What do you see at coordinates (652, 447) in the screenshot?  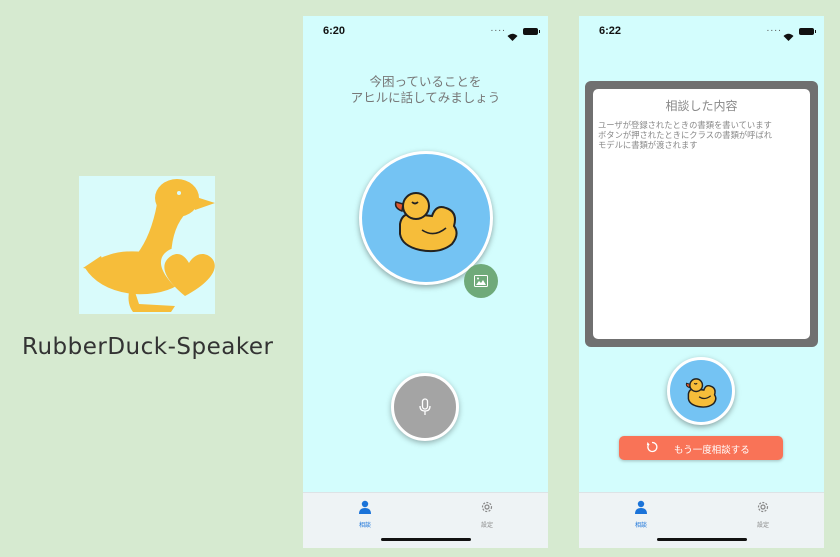 I see `refresh-icon` at bounding box center [652, 447].